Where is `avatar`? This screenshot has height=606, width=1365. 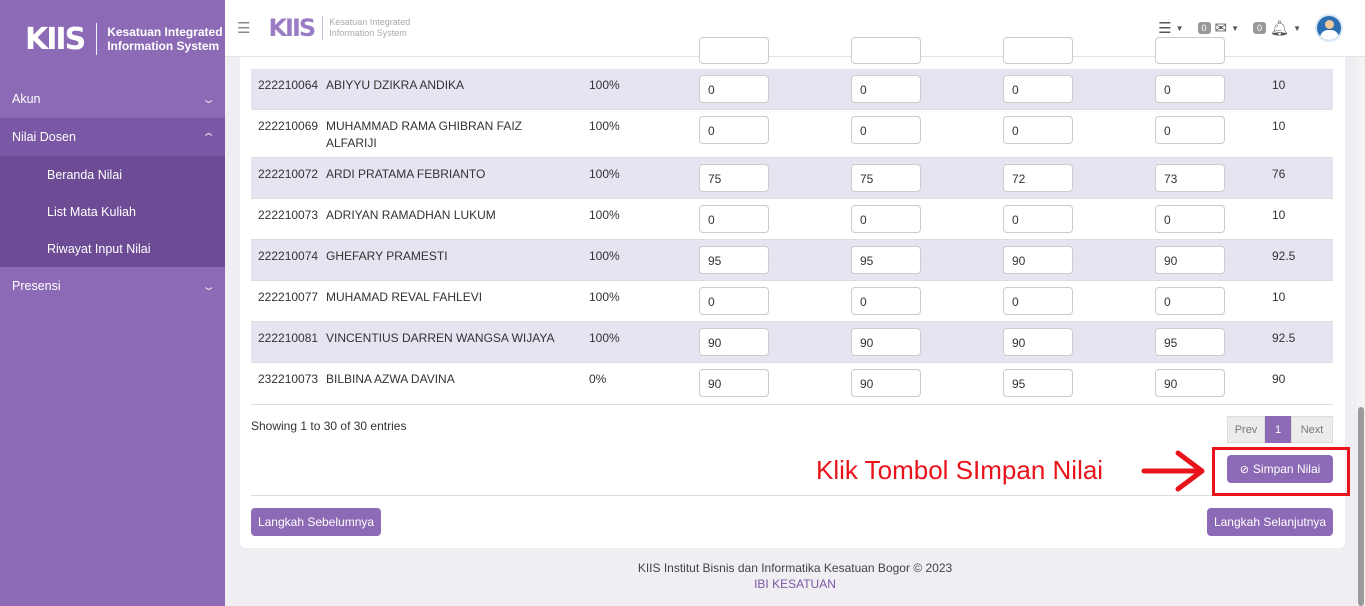 avatar is located at coordinates (1329, 28).